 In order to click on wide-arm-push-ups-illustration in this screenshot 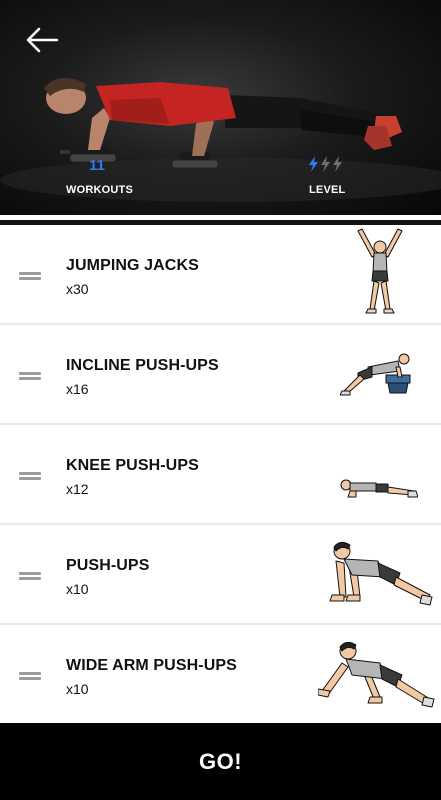, I will do `click(376, 674)`.